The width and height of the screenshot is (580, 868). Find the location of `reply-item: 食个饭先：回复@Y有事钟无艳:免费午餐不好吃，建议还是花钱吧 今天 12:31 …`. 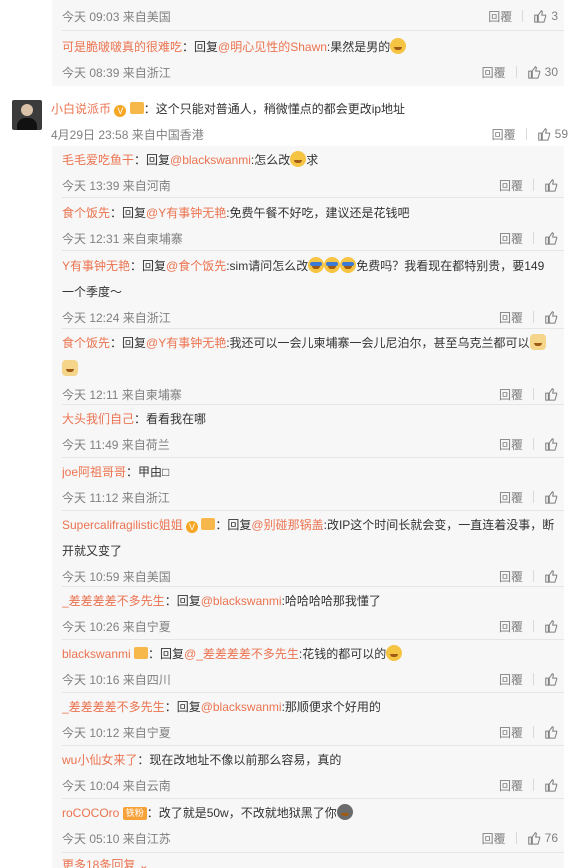

reply-item: 食个饭先：回复@Y有事钟无艳:免费午餐不好吃，建议还是花钱吧 今天 12:31 … is located at coordinates (310, 225).